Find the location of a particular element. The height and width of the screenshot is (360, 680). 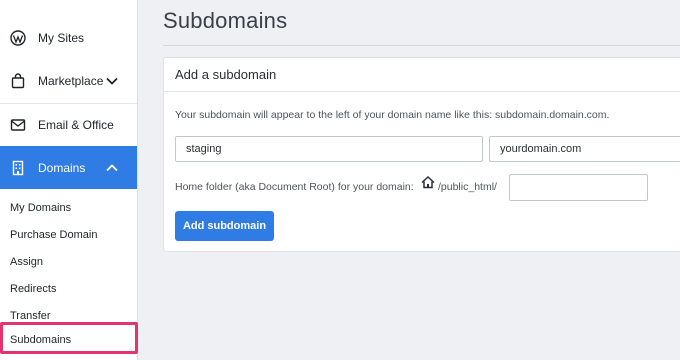

building-icon is located at coordinates (18, 168).